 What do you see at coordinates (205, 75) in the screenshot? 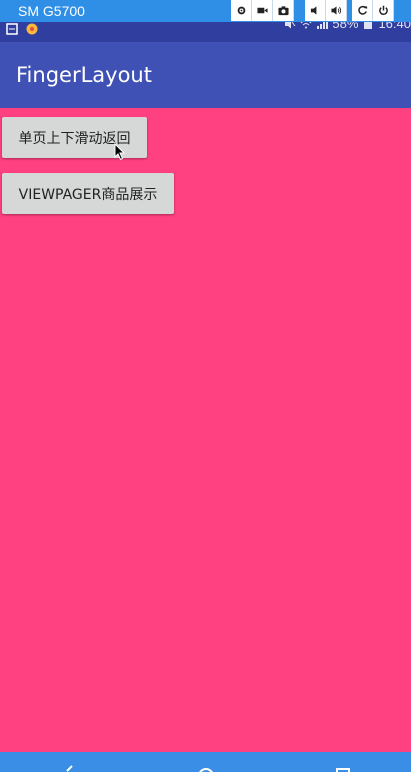
I see `app-toolbar: FingerLayout` at bounding box center [205, 75].